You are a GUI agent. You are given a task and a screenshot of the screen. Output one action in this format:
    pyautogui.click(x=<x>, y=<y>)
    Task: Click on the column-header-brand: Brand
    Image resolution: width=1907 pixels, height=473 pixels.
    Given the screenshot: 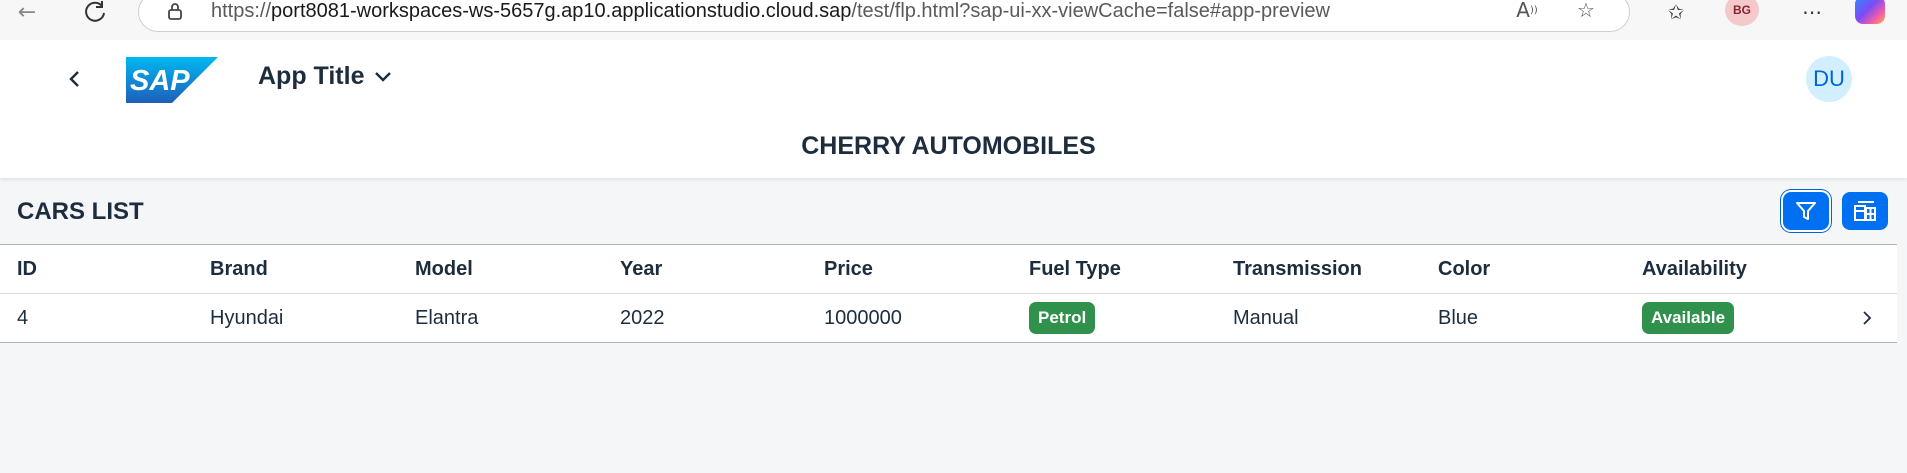 What is the action you would take?
    pyautogui.click(x=239, y=269)
    